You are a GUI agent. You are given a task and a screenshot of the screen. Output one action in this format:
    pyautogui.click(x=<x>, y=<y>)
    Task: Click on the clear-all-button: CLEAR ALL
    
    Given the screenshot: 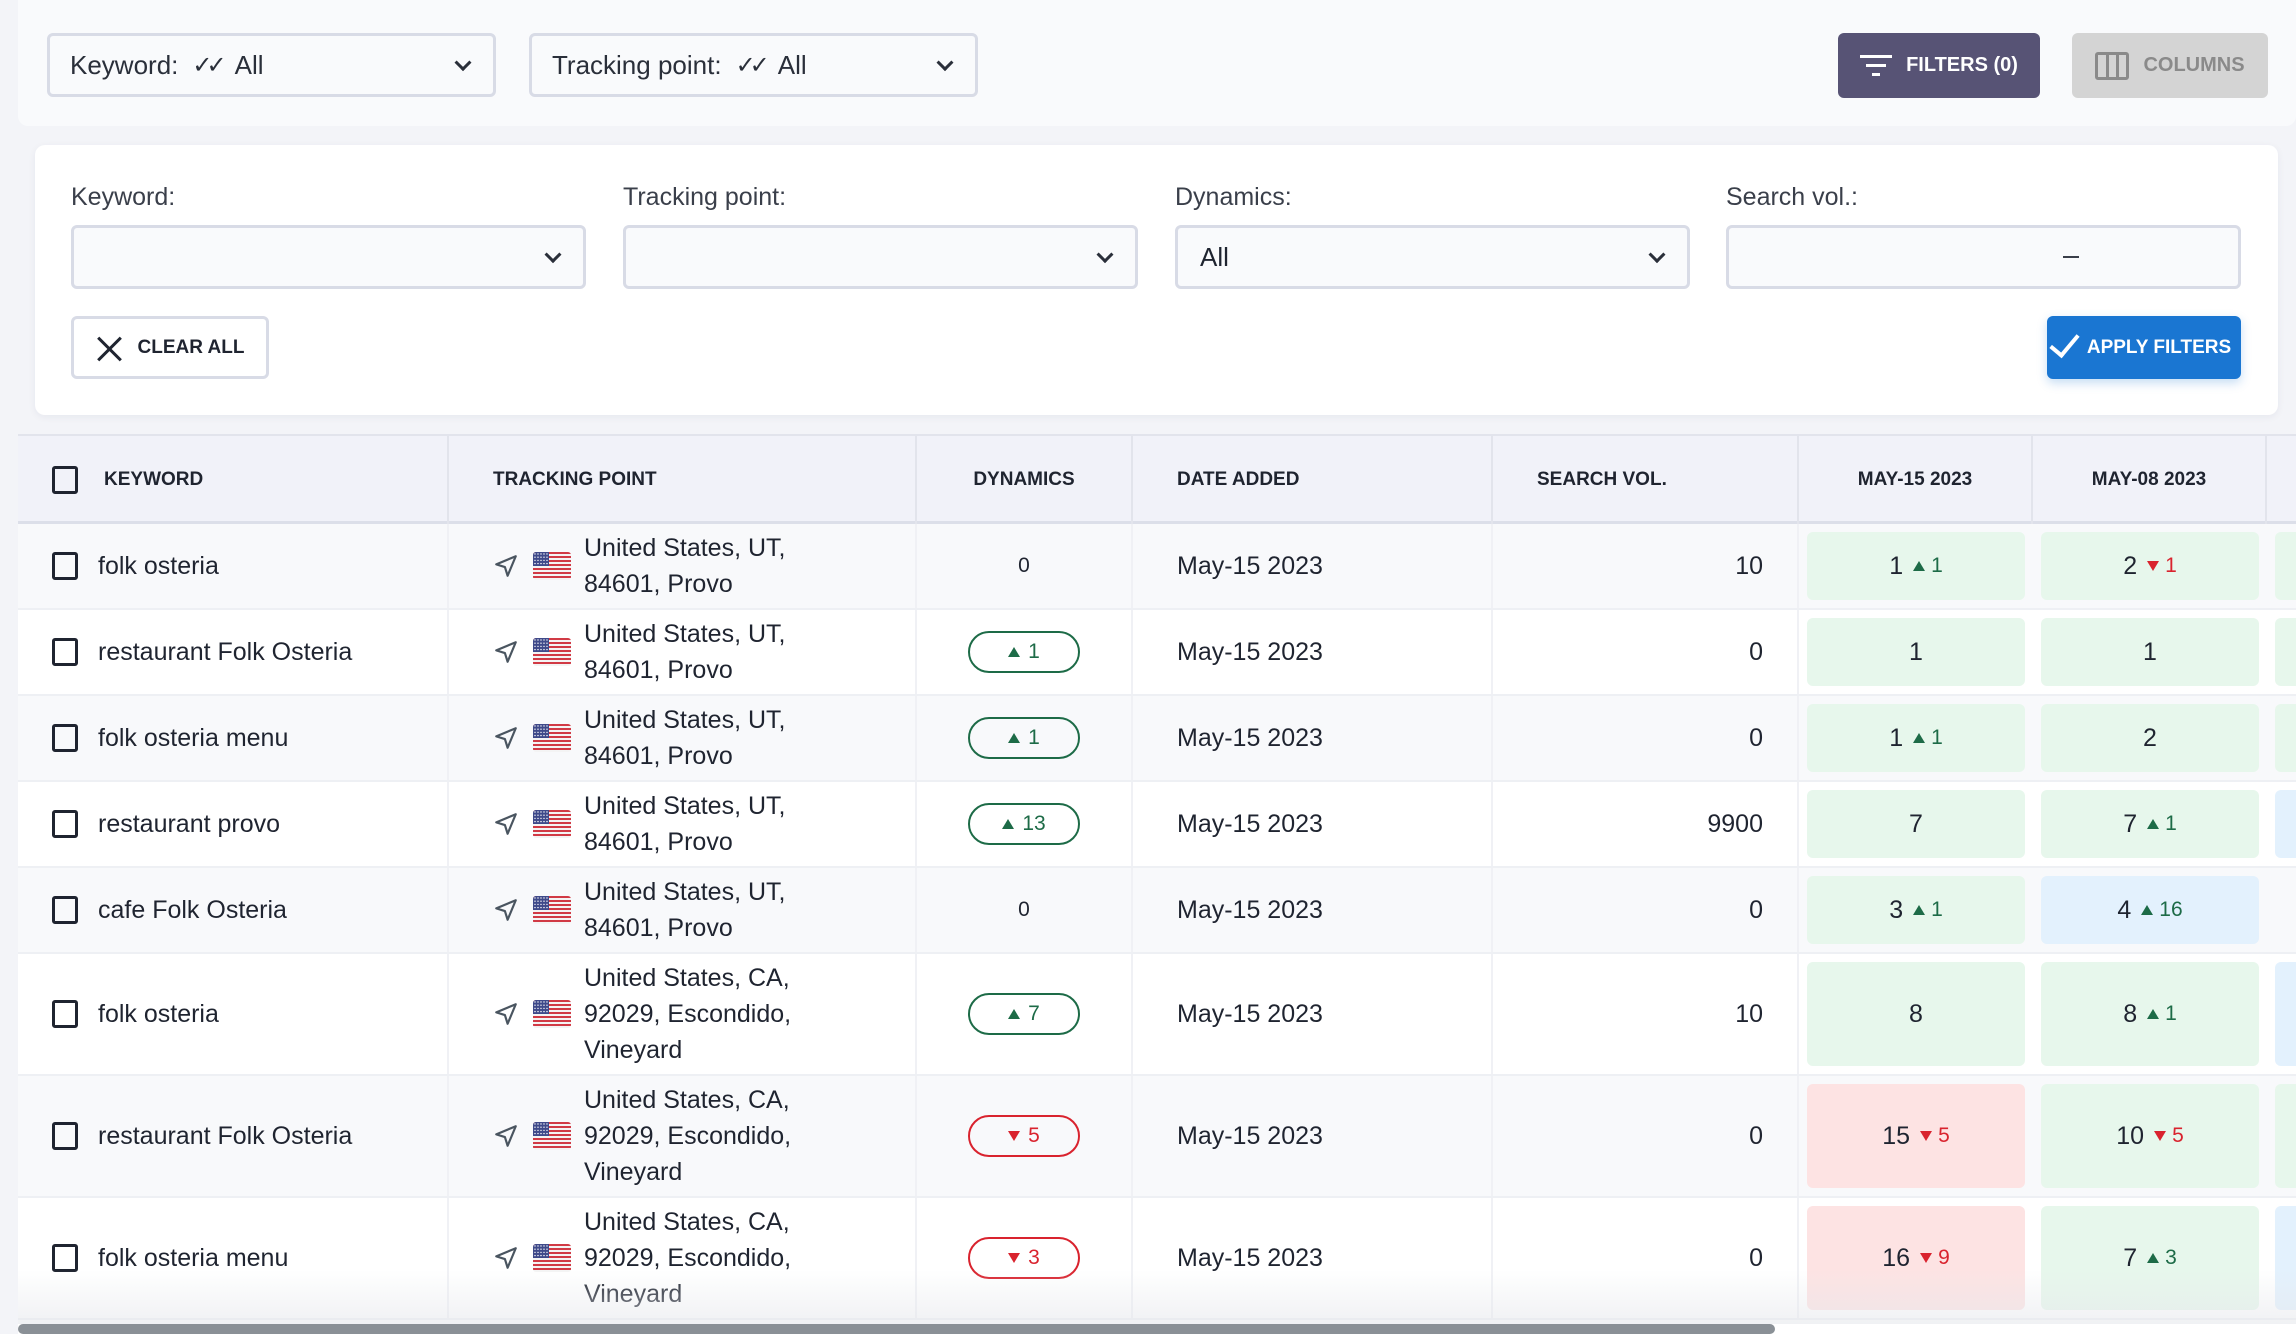 What is the action you would take?
    pyautogui.click(x=170, y=347)
    